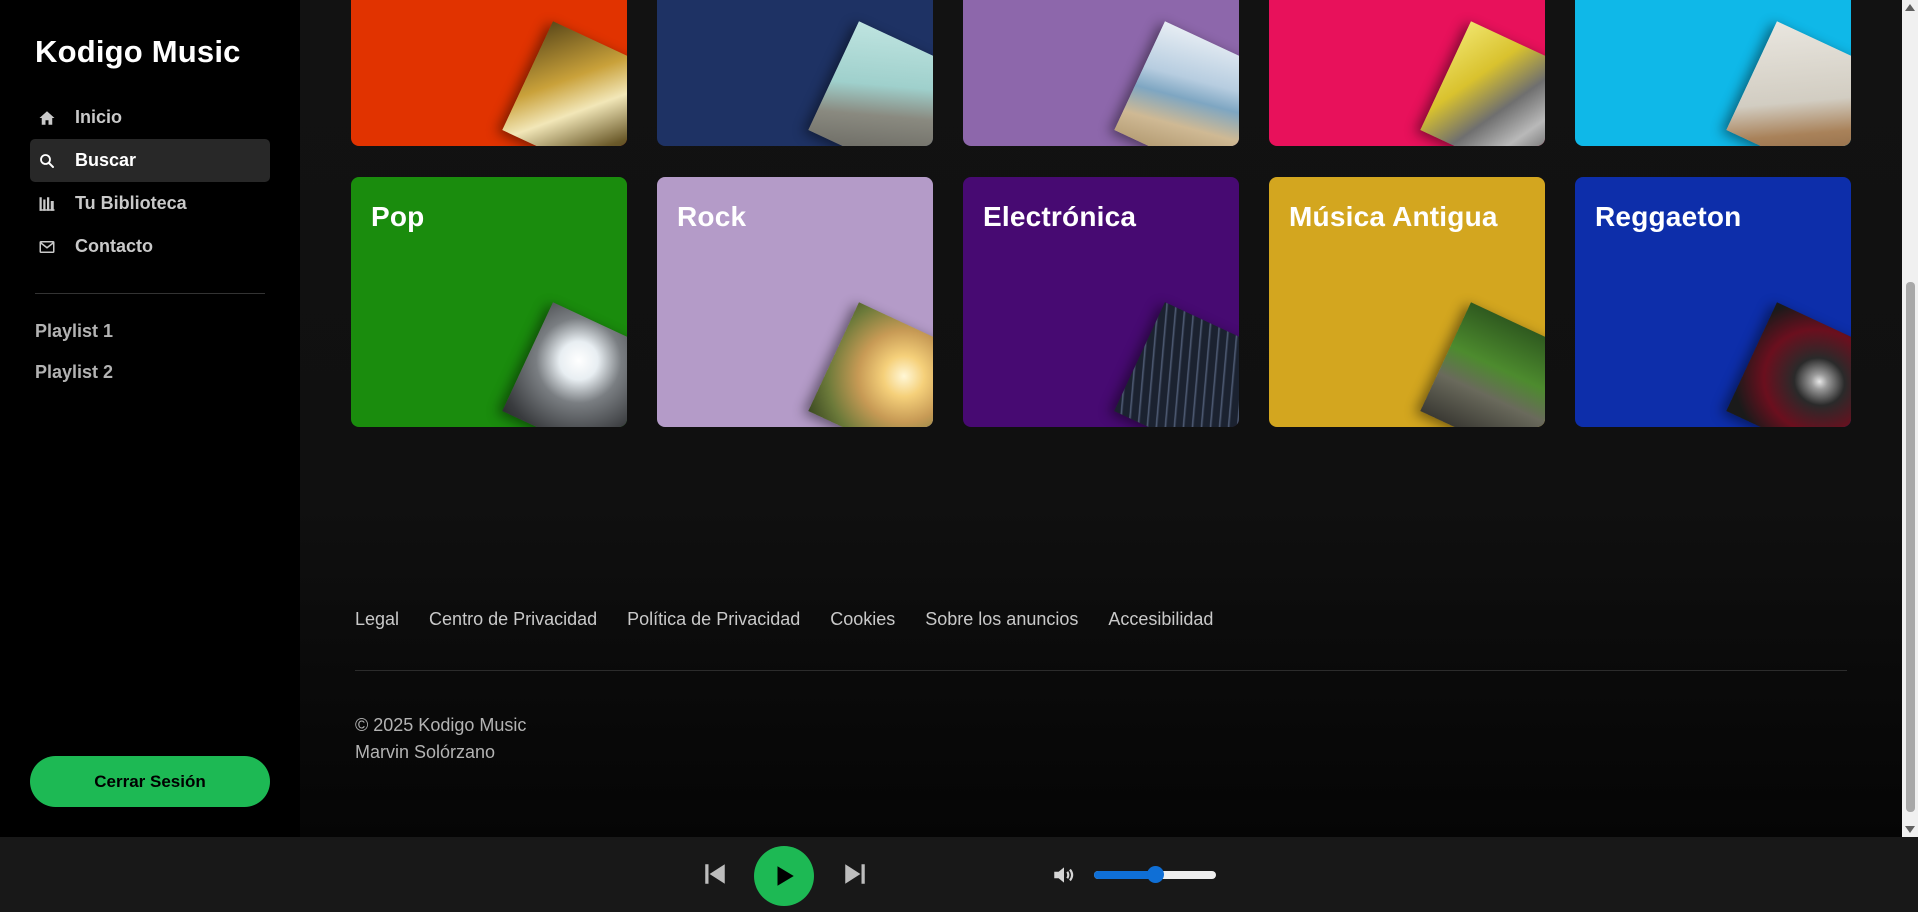 The width and height of the screenshot is (1918, 912). Describe the element at coordinates (489, 302) in the screenshot. I see `genre-card-pop: Pop` at that location.